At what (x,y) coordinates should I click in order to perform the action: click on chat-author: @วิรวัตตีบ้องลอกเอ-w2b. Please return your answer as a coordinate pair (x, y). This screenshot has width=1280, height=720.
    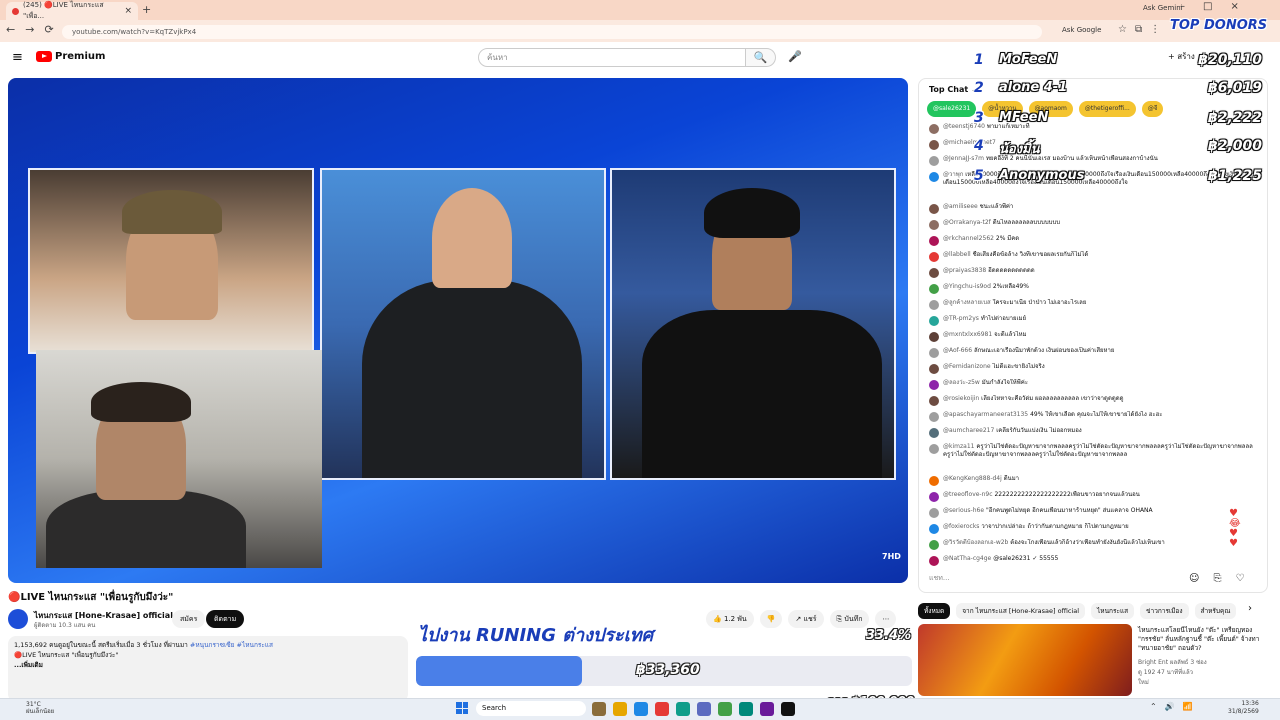
    Looking at the image, I should click on (975, 542).